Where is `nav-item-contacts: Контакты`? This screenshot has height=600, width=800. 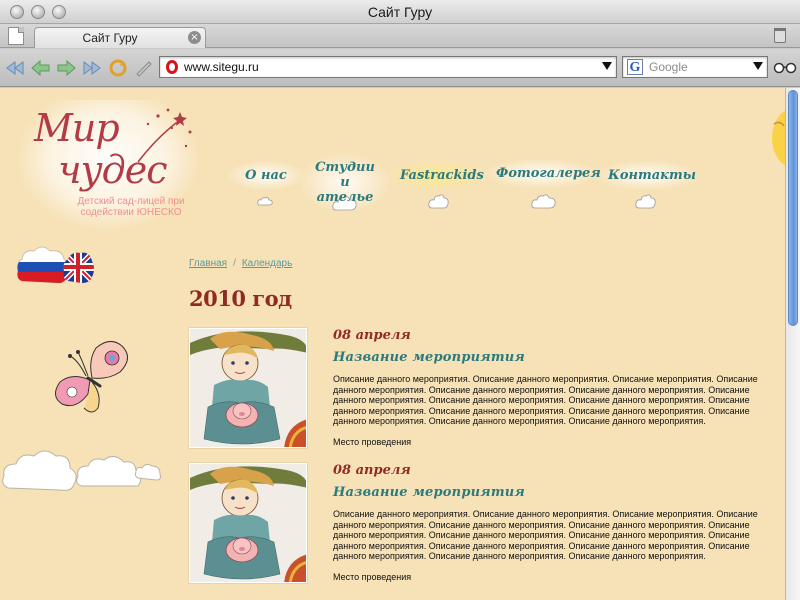
nav-item-contacts: Контакты is located at coordinates (647, 175).